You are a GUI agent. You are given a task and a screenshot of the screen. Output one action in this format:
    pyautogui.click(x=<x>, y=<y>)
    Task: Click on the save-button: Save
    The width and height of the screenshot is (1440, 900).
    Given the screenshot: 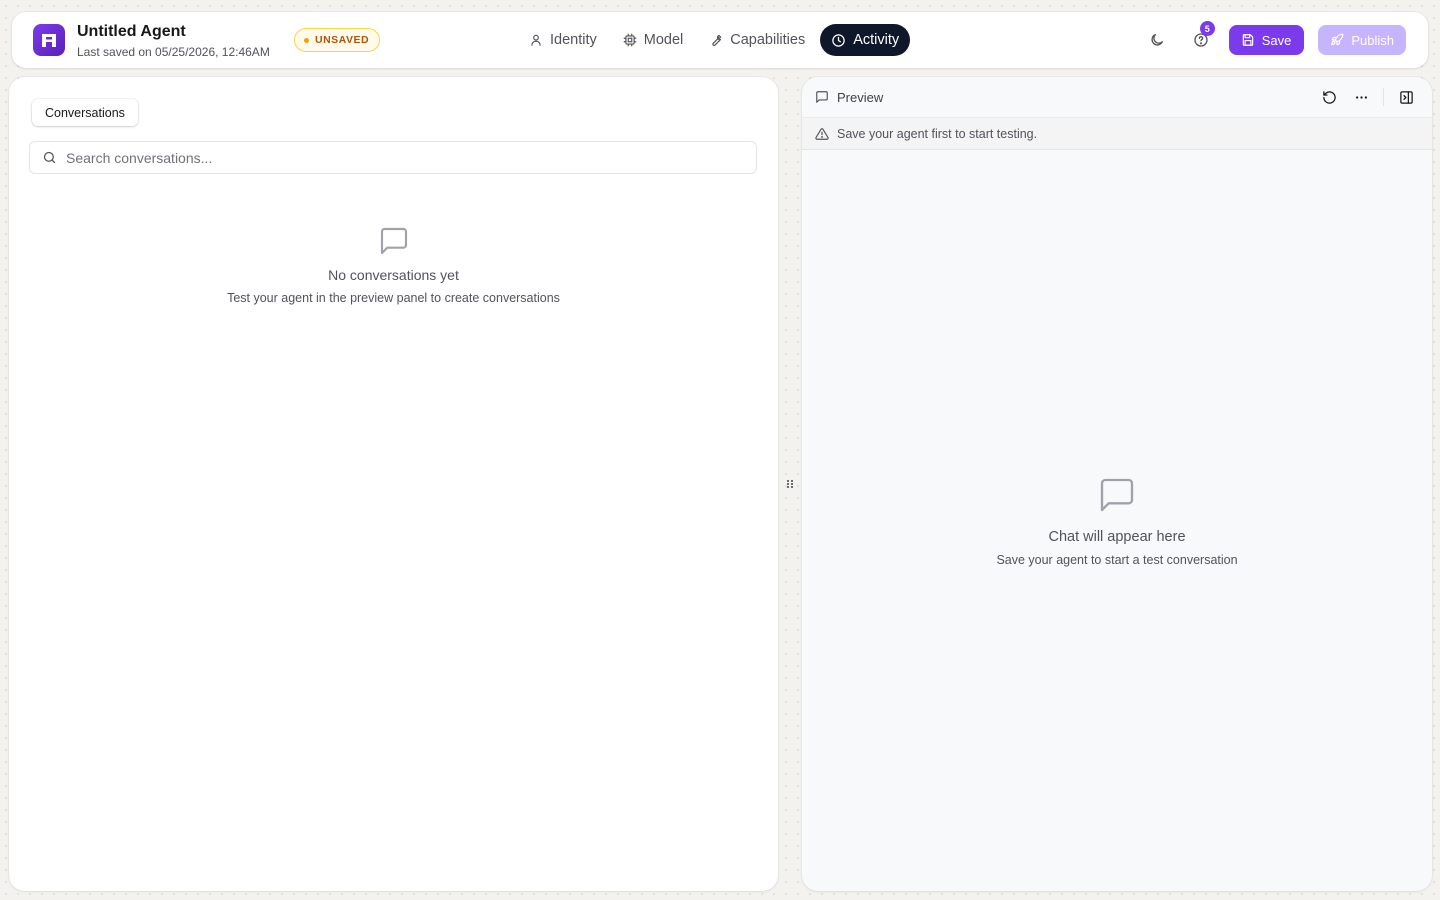 What is the action you would take?
    pyautogui.click(x=1266, y=40)
    